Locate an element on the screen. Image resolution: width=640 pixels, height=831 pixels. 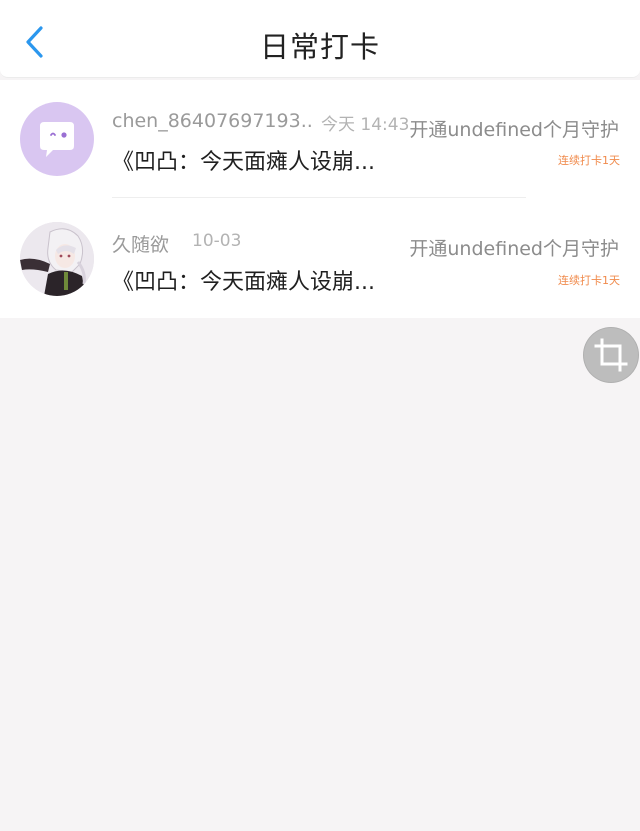
anime-character-avatar is located at coordinates (57, 259).